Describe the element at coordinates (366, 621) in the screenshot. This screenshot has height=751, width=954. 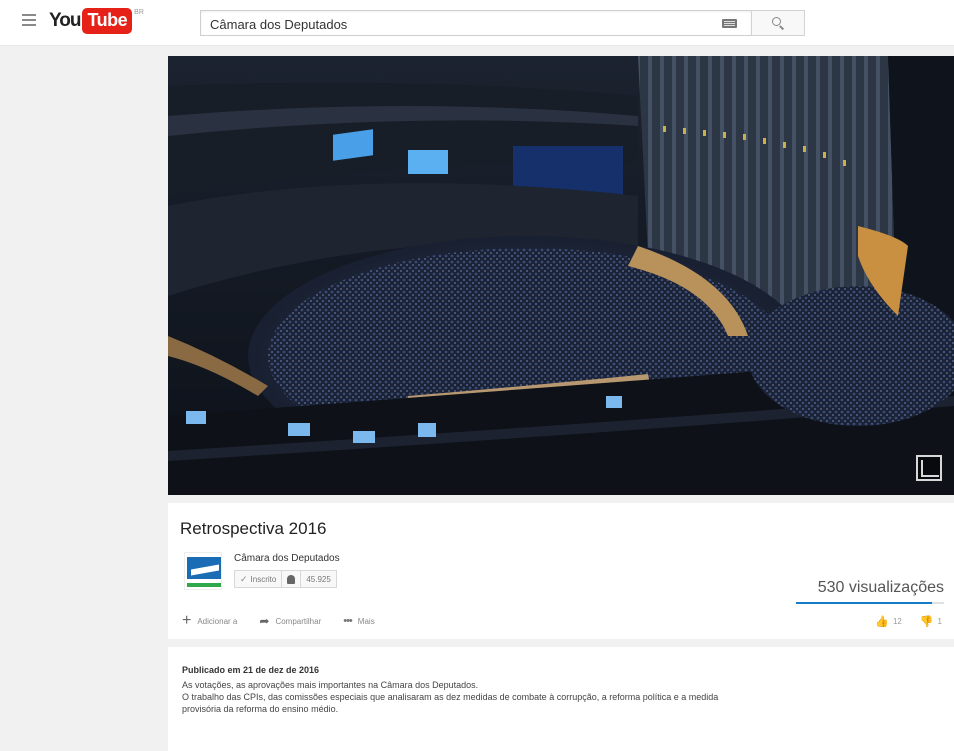
I see `more-label: Mais` at that location.